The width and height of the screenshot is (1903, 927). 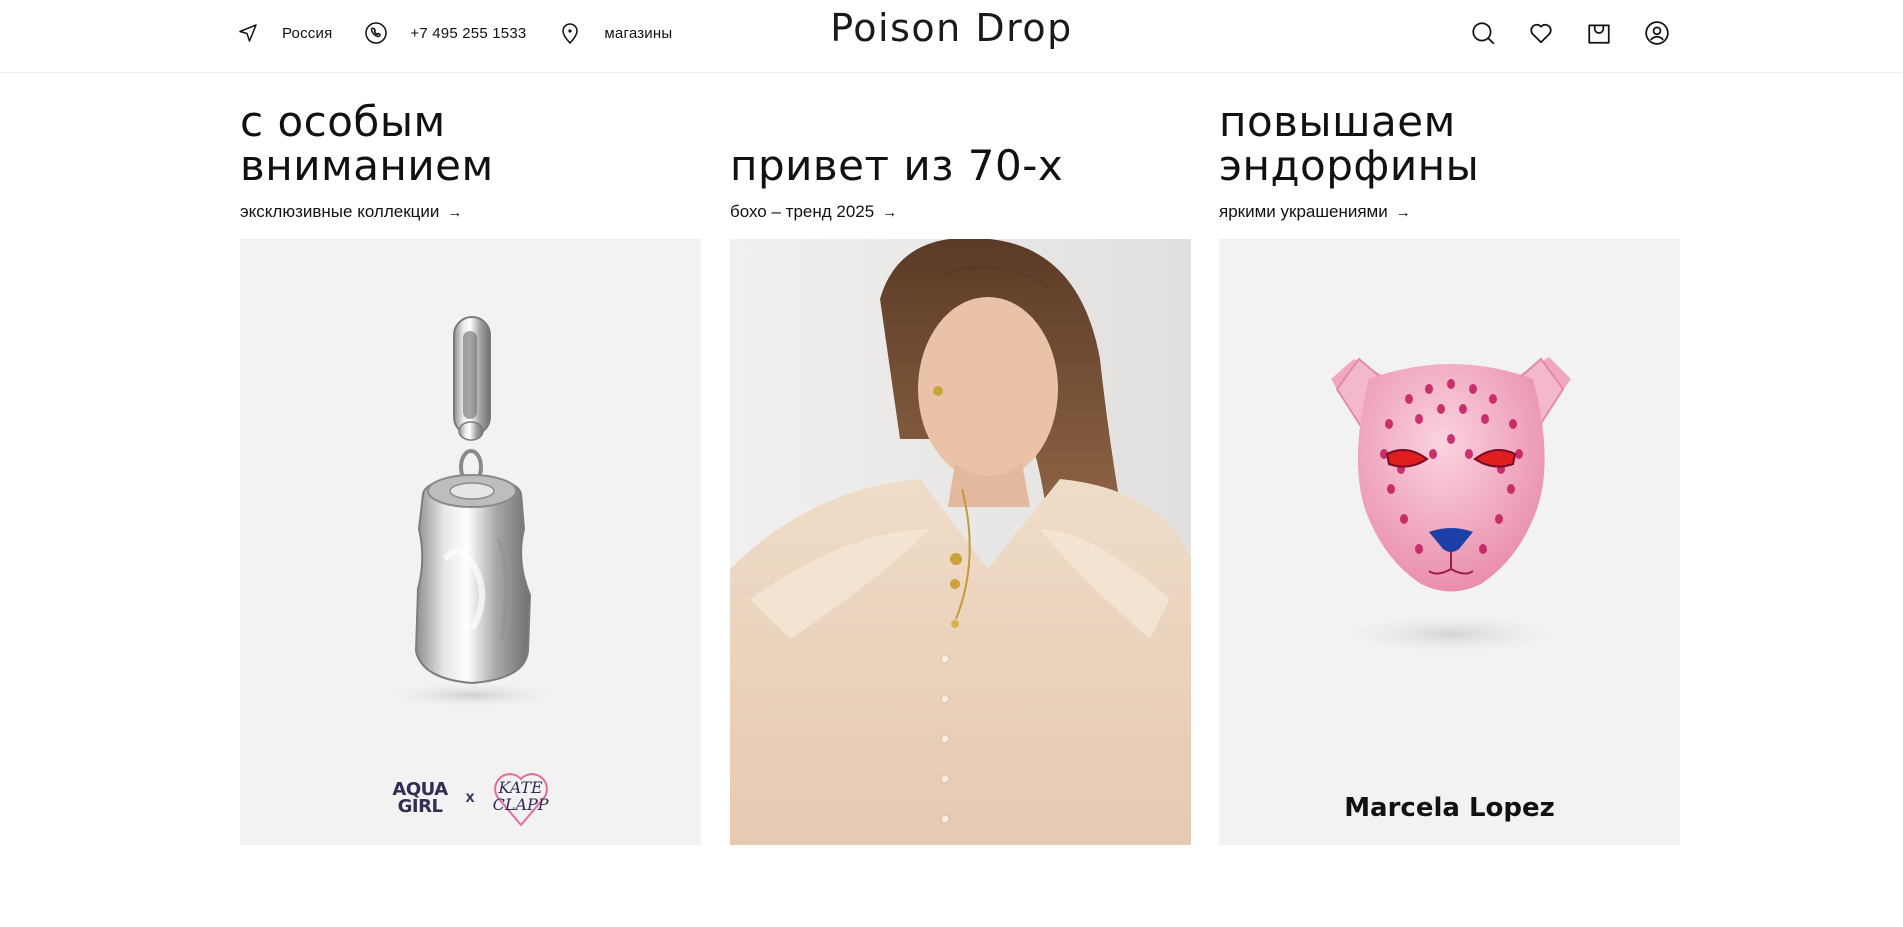 I want to click on search-button, so click(x=1483, y=33).